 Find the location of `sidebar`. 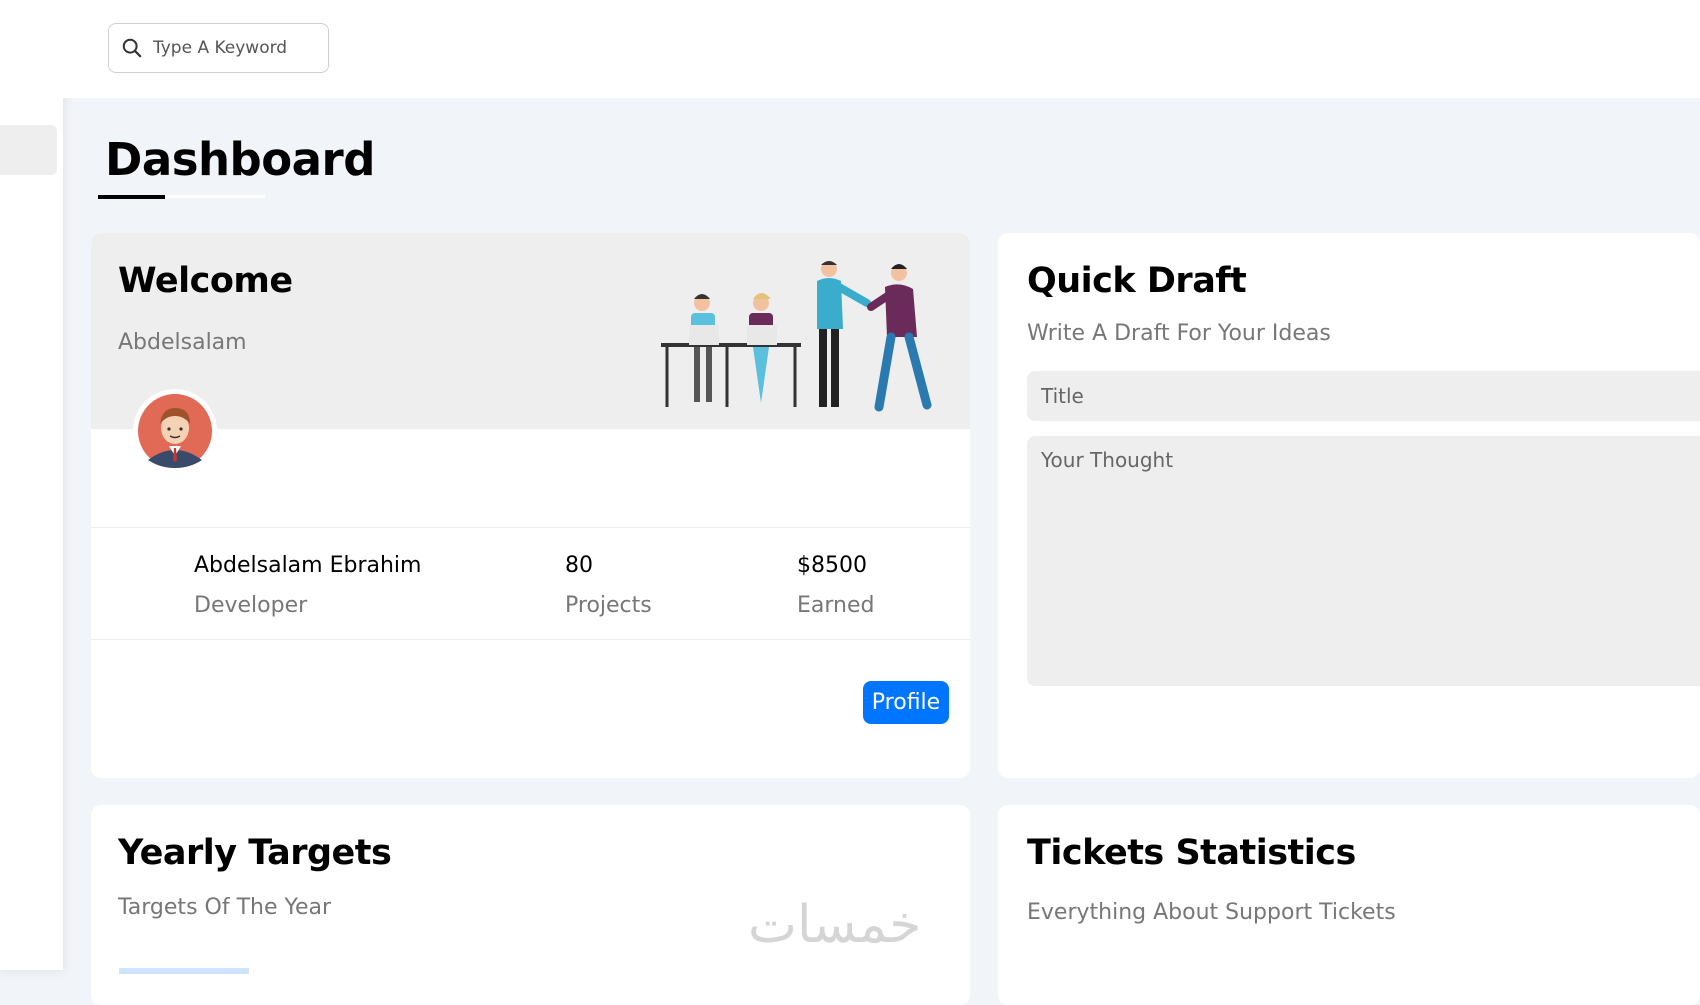

sidebar is located at coordinates (31, 485).